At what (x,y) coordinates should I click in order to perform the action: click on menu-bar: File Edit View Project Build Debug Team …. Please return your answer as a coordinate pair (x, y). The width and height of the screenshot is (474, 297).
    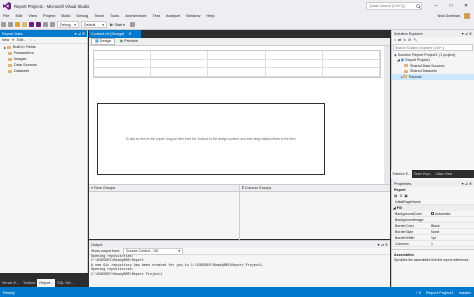
    Looking at the image, I should click on (237, 16).